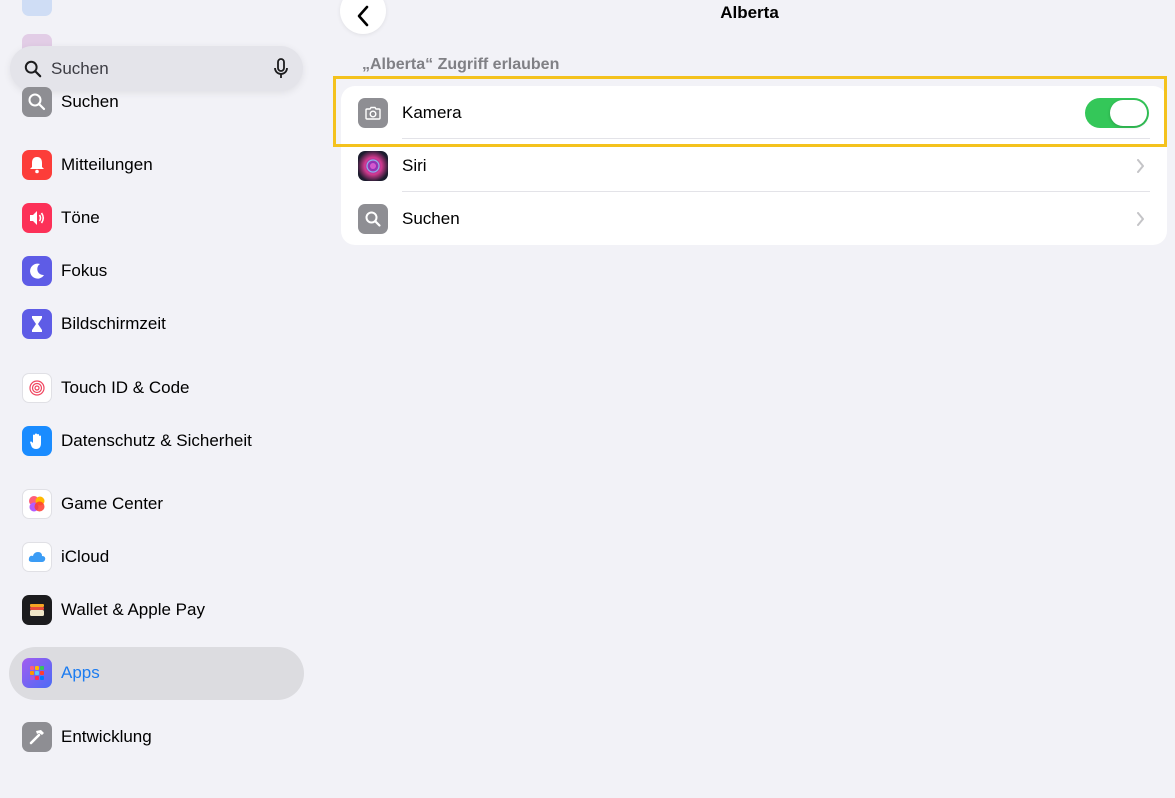  What do you see at coordinates (37, 165) in the screenshot?
I see `bell-icon` at bounding box center [37, 165].